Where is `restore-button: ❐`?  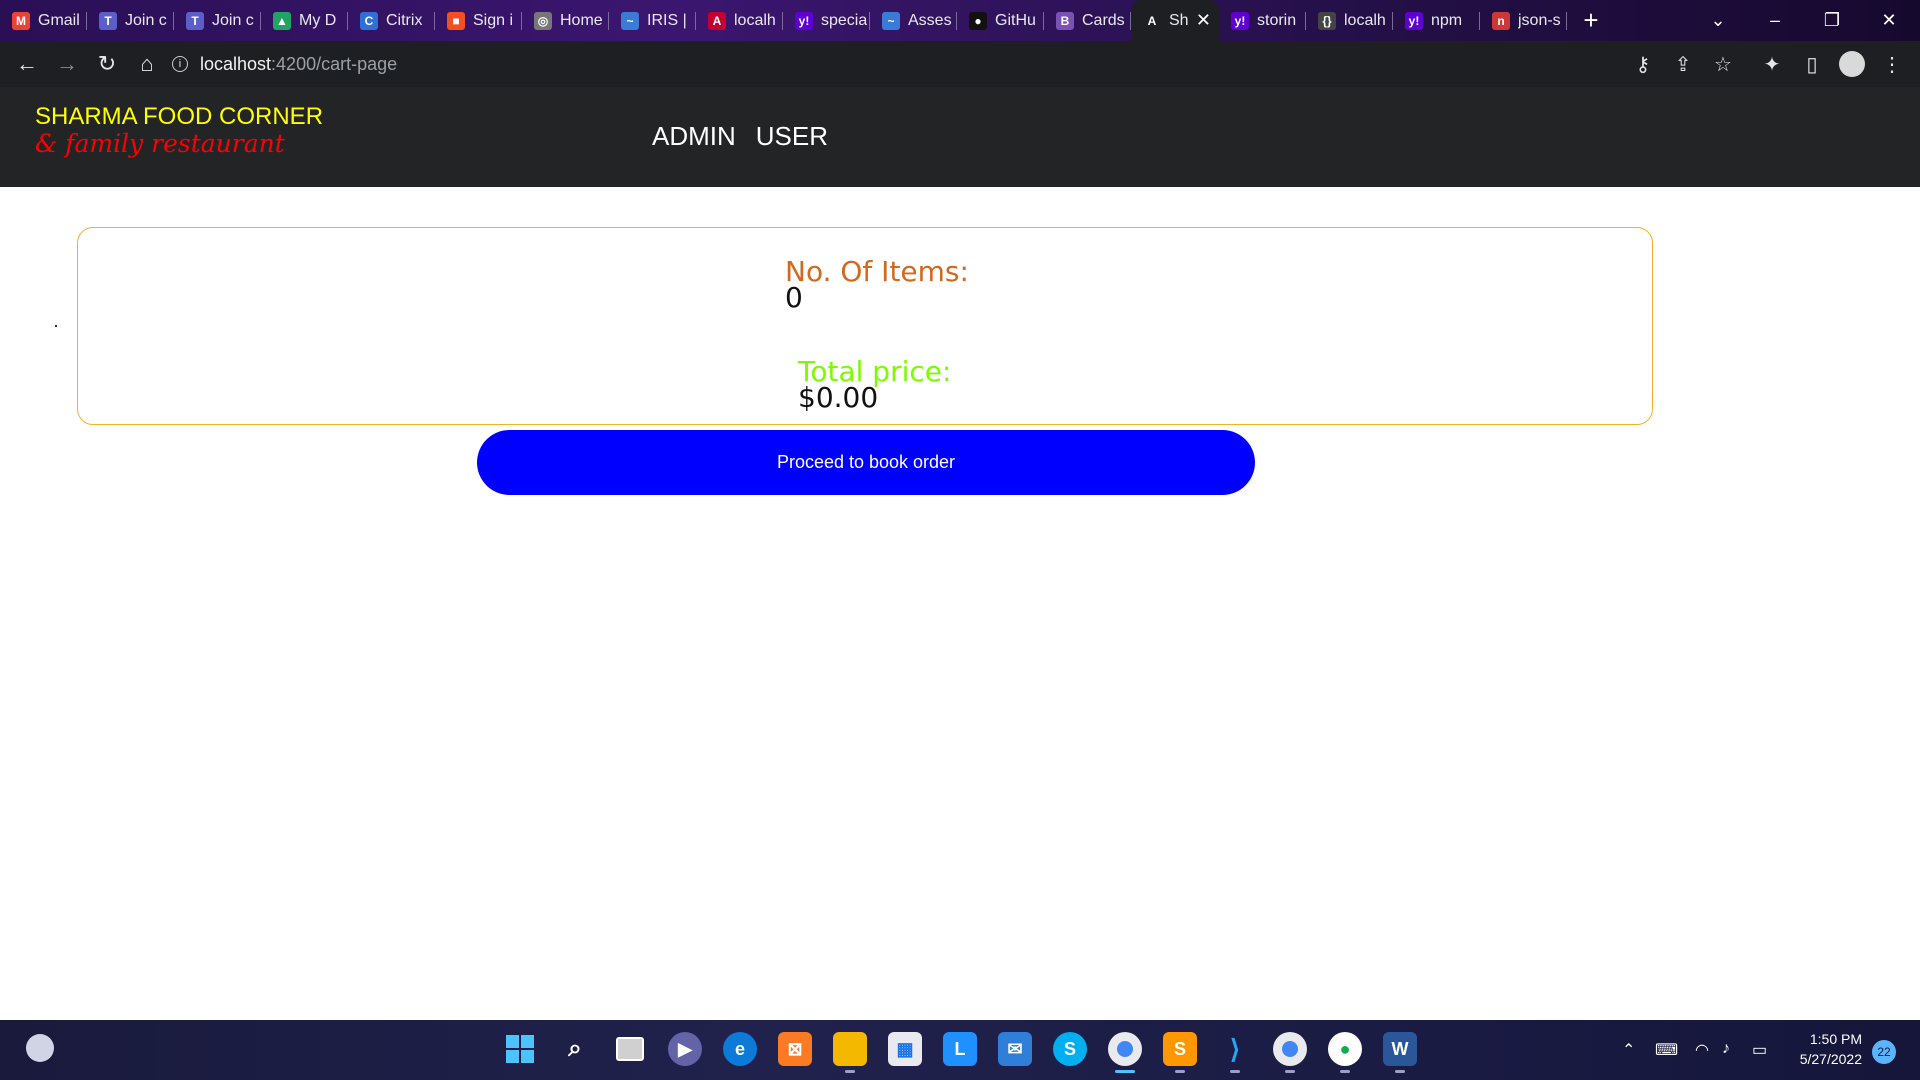
restore-button: ❐ is located at coordinates (1832, 20).